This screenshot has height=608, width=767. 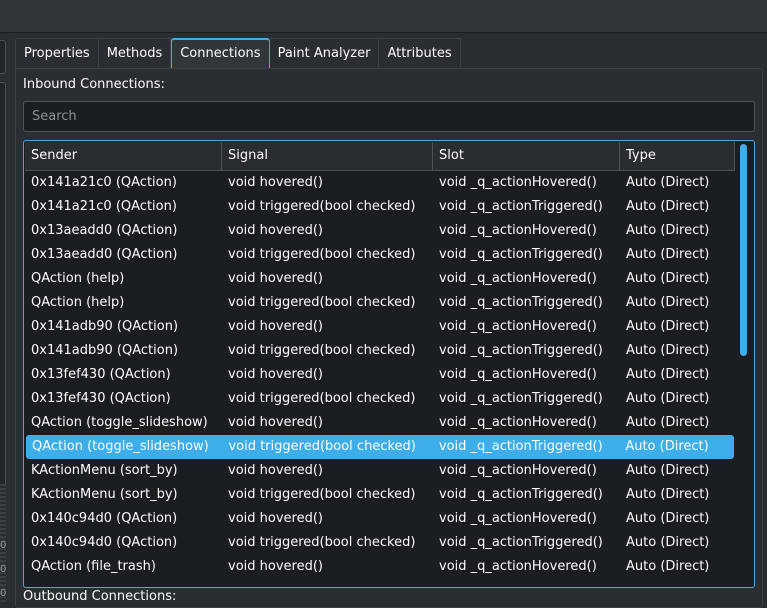 What do you see at coordinates (324, 53) in the screenshot?
I see `tab-paint-analyzer: Paint Analyzer` at bounding box center [324, 53].